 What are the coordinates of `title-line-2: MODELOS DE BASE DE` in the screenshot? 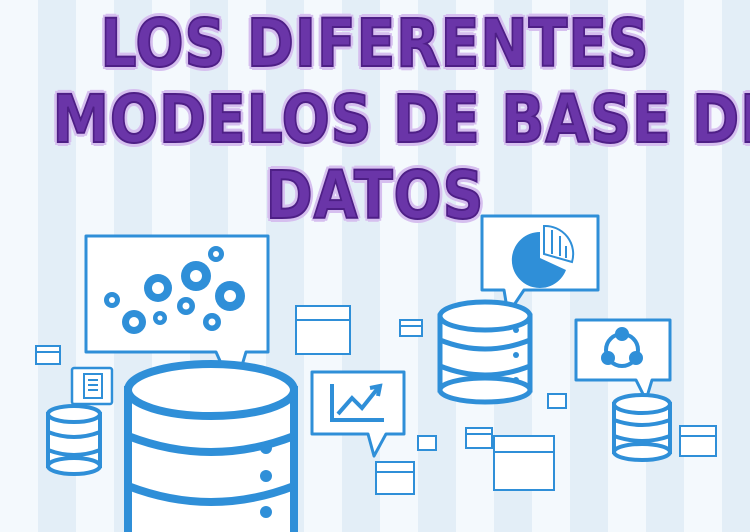 It's located at (401, 120).